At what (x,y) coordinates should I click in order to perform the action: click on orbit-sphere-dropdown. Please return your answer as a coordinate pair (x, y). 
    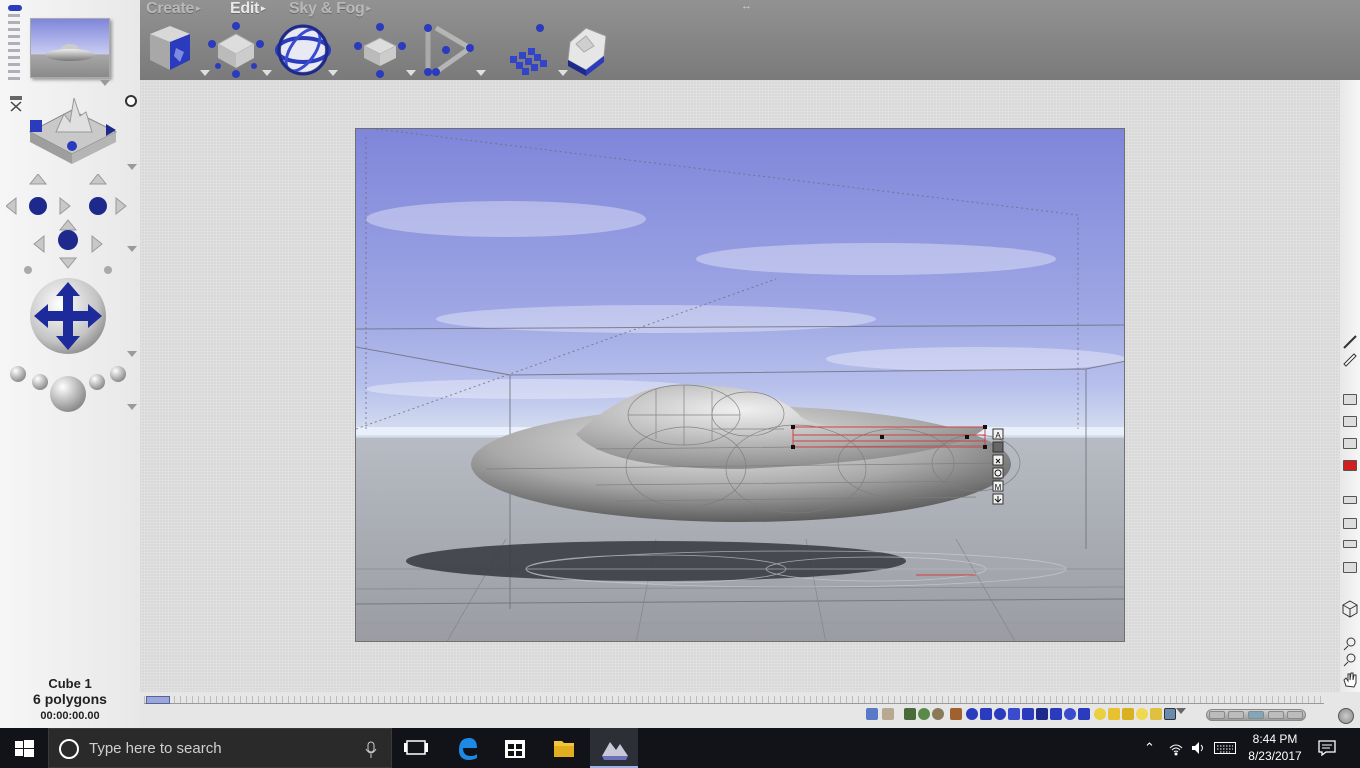
    Looking at the image, I should click on (333, 73).